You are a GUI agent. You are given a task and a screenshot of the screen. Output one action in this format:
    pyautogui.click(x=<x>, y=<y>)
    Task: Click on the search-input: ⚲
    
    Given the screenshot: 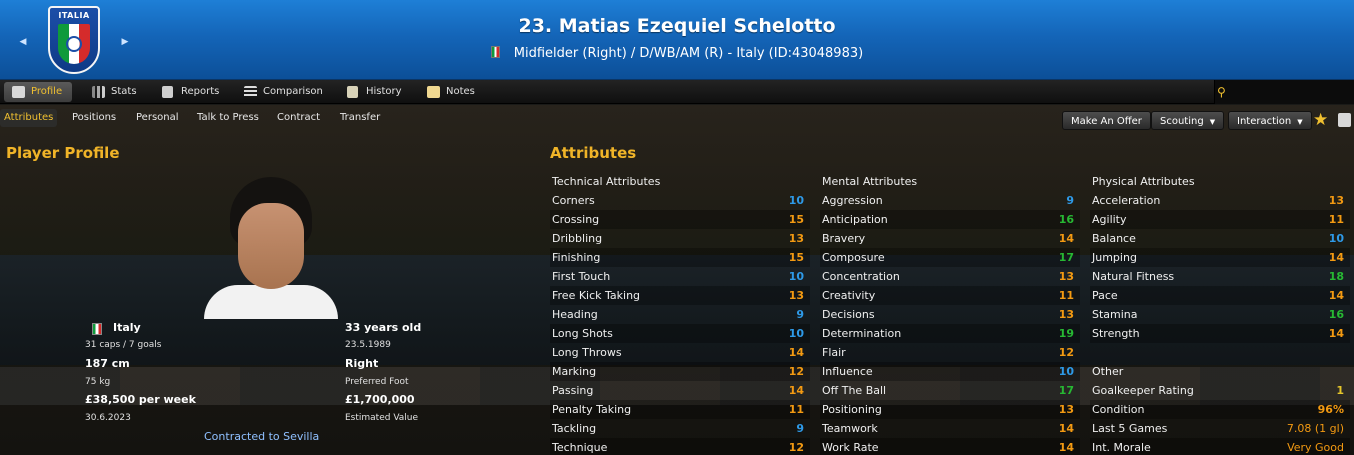 What is the action you would take?
    pyautogui.click(x=1284, y=92)
    